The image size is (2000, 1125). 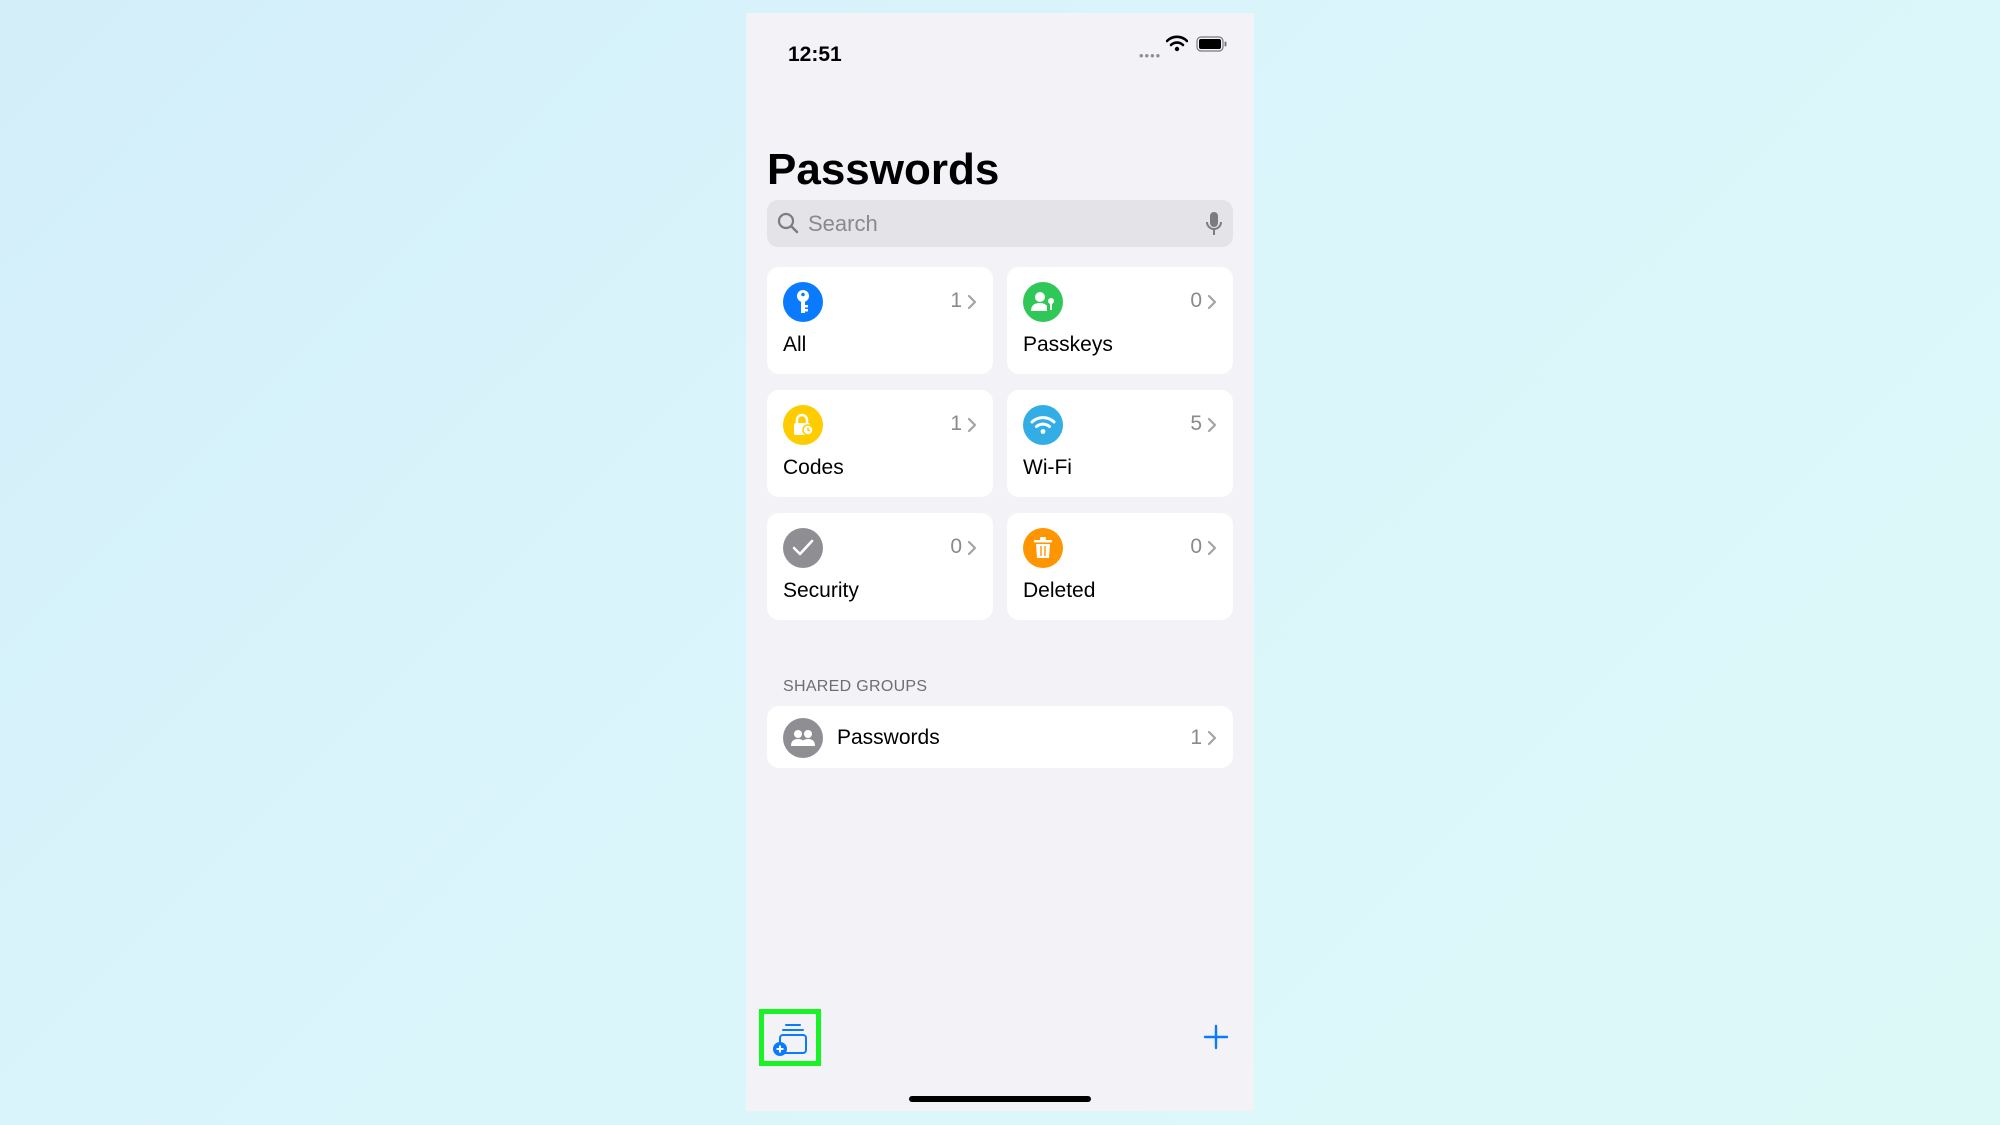 What do you see at coordinates (1120, 443) in the screenshot?
I see `category-wifi: 5 Wi-Fi` at bounding box center [1120, 443].